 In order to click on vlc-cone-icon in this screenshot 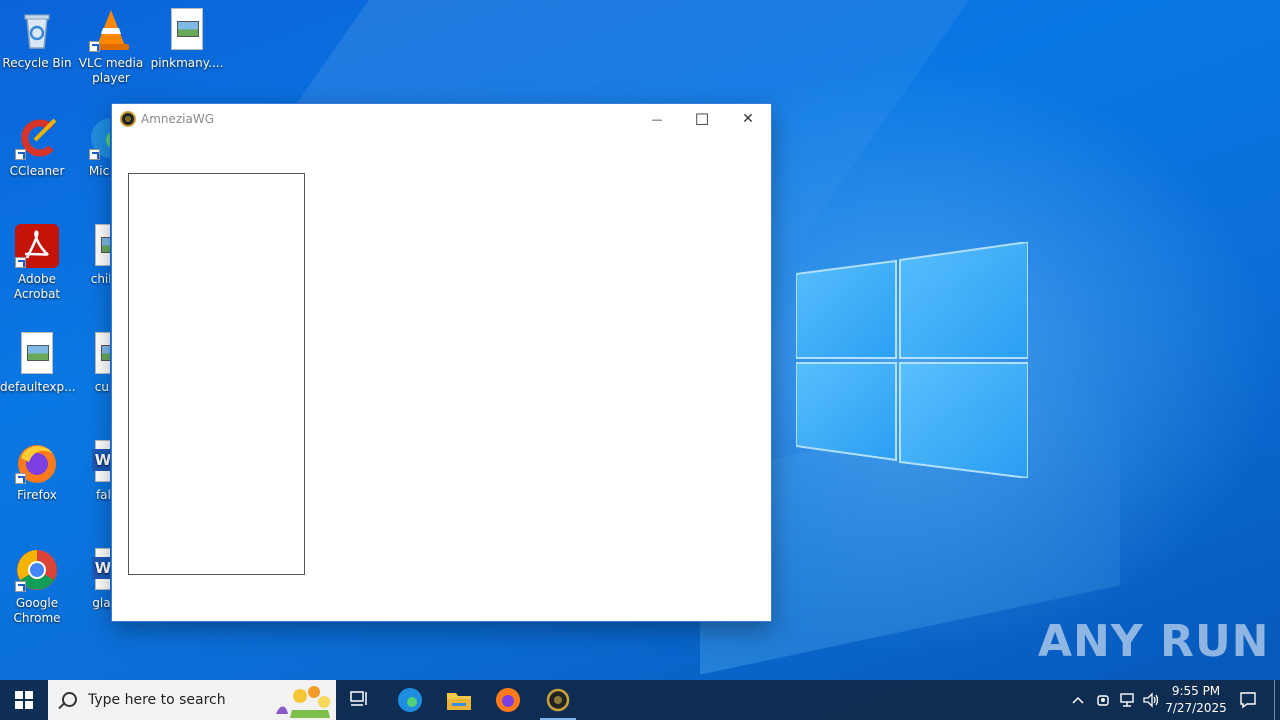, I will do `click(111, 30)`.